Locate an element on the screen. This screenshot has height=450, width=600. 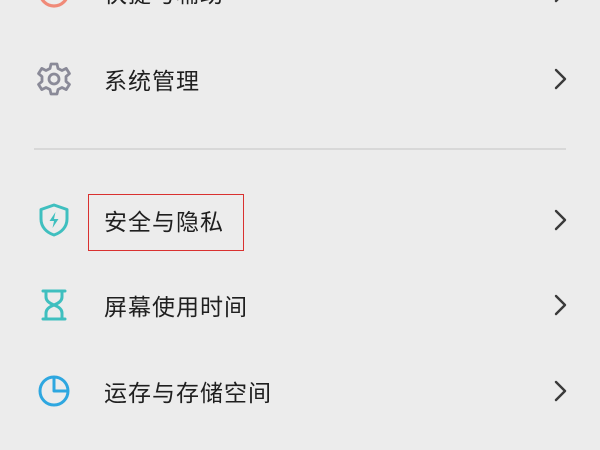
highlight-box is located at coordinates (166, 222).